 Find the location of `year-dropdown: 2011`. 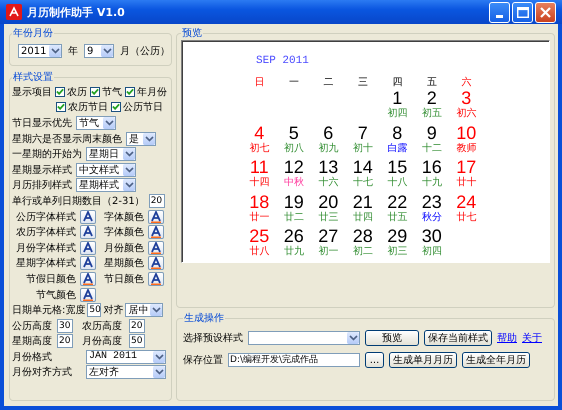

year-dropdown: 2011 is located at coordinates (40, 51).